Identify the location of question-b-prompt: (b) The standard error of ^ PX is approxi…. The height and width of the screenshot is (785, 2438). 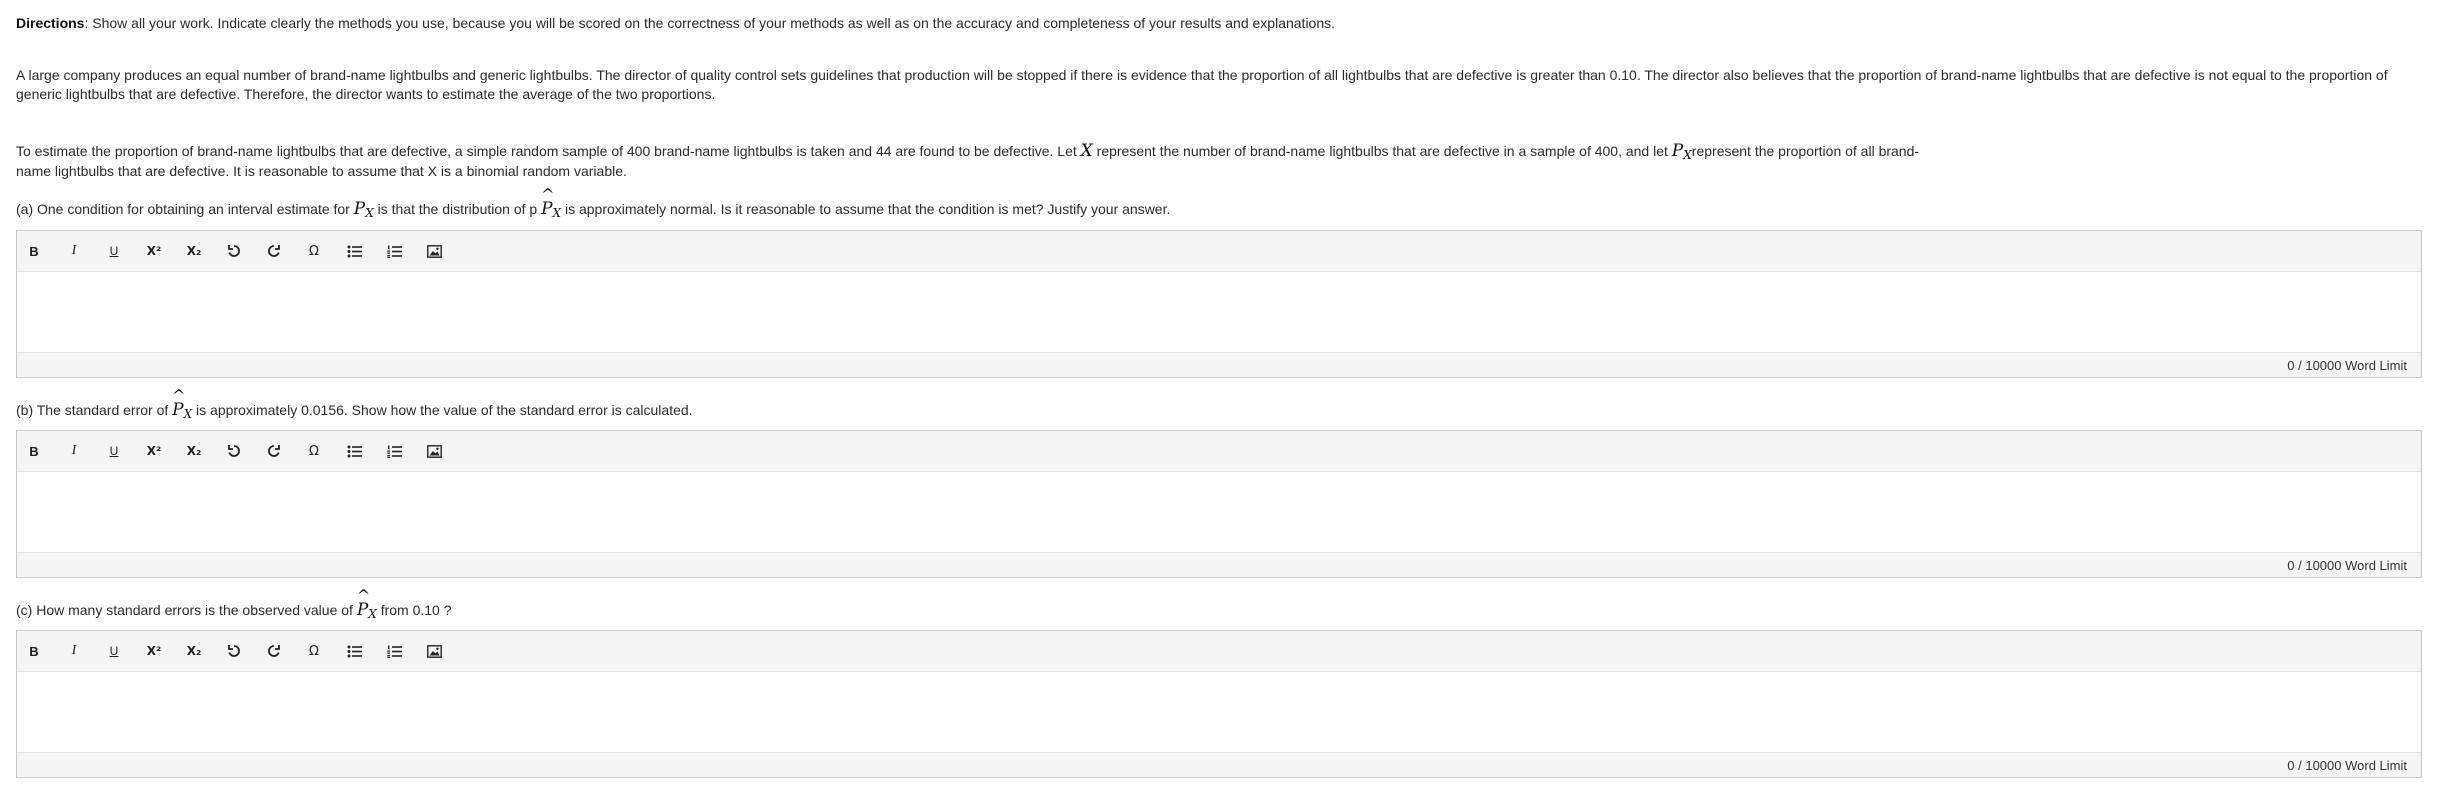
(354, 404).